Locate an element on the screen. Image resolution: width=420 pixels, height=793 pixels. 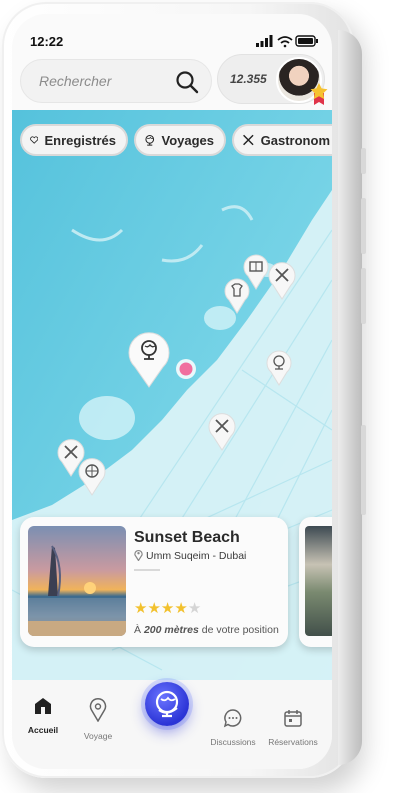
search-bar: Rechercher is located at coordinates (116, 81).